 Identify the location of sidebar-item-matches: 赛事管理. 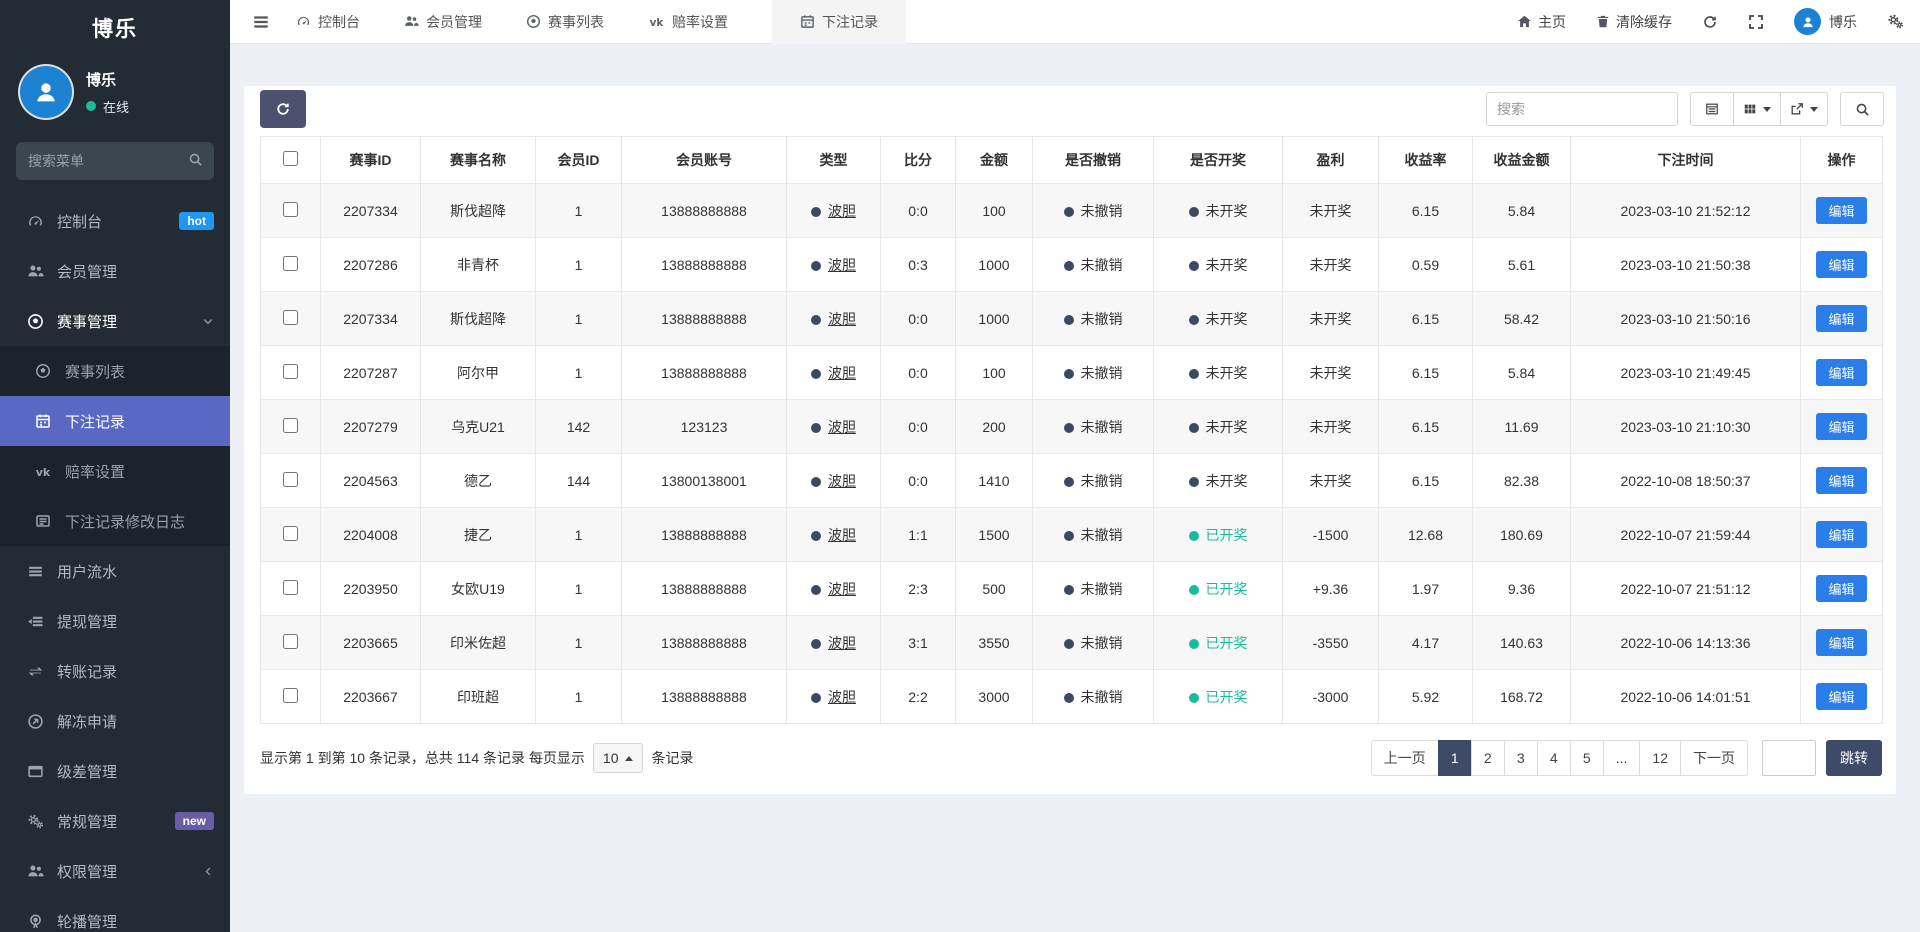
(115, 321).